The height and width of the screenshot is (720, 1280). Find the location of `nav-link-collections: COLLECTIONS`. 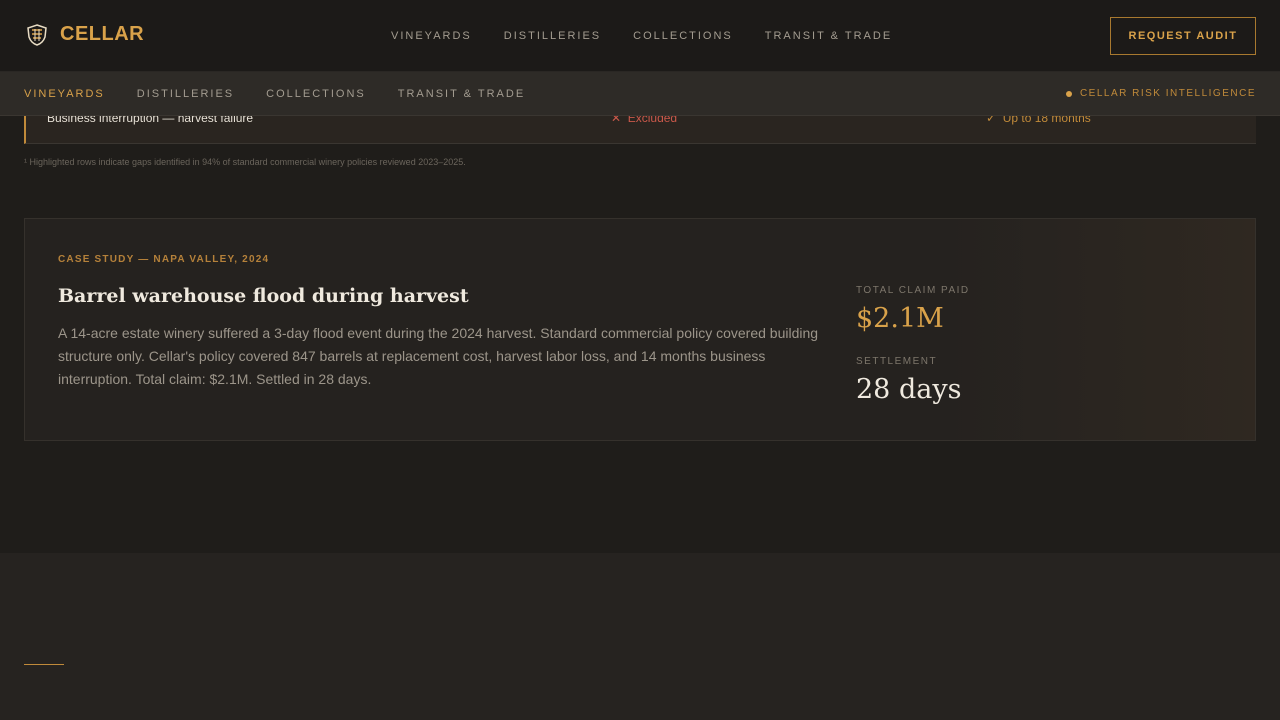

nav-link-collections: COLLECTIONS is located at coordinates (683, 36).